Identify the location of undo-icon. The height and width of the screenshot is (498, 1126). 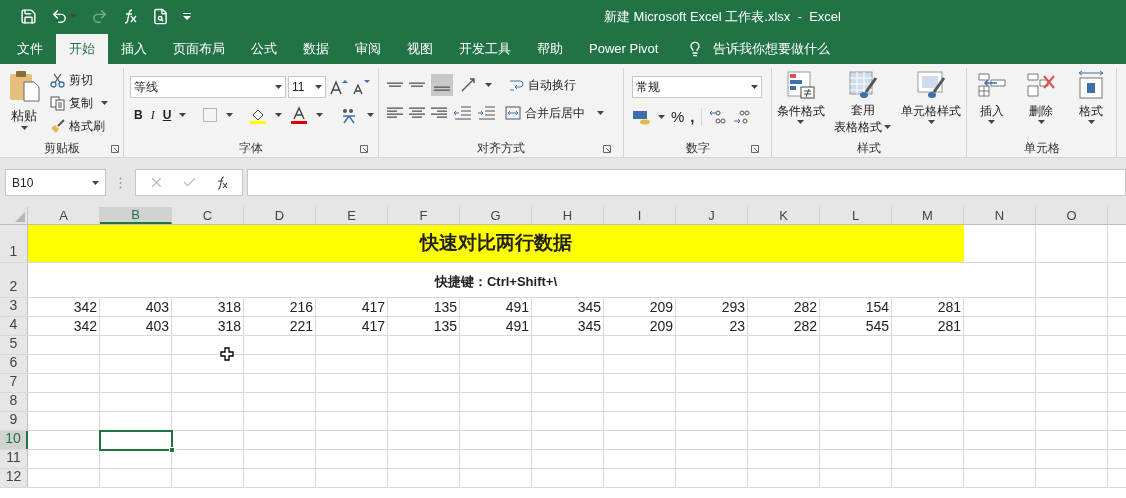
(59, 16).